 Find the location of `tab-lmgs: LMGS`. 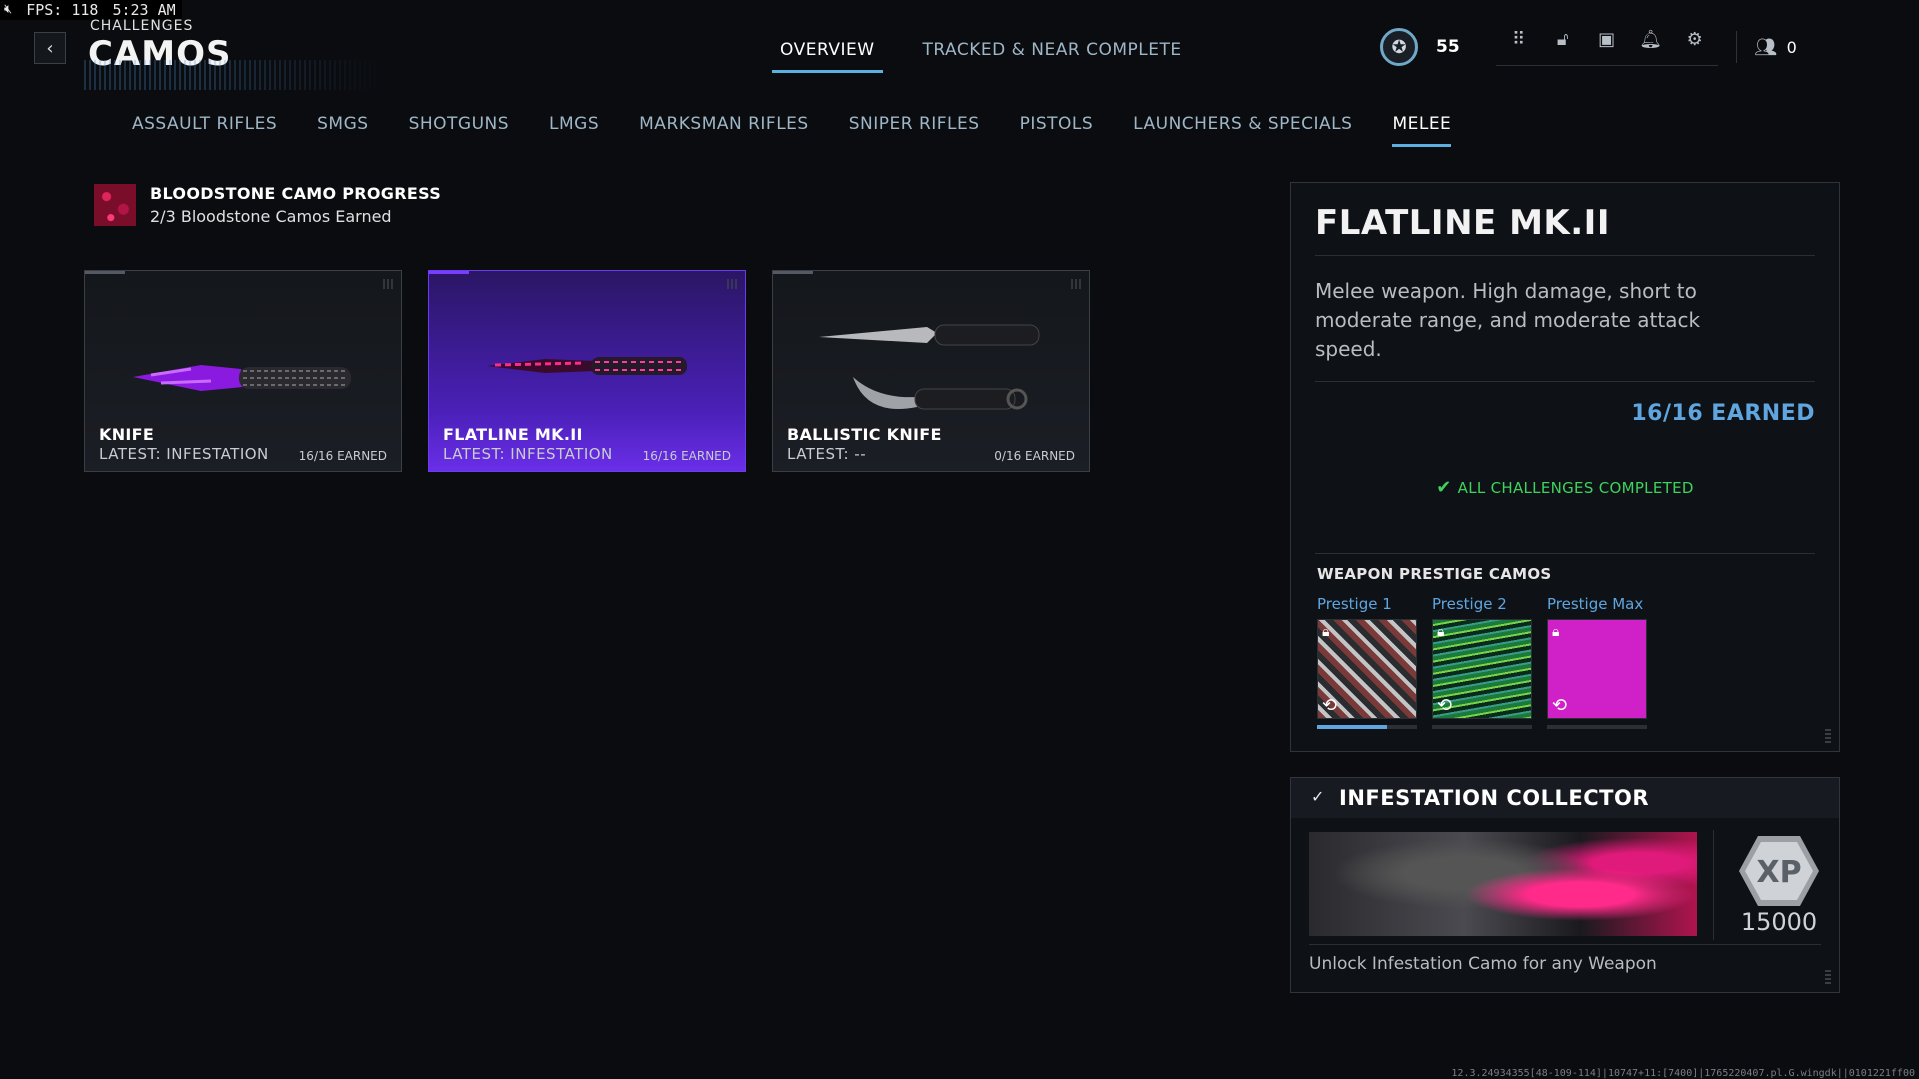

tab-lmgs: LMGS is located at coordinates (574, 130).